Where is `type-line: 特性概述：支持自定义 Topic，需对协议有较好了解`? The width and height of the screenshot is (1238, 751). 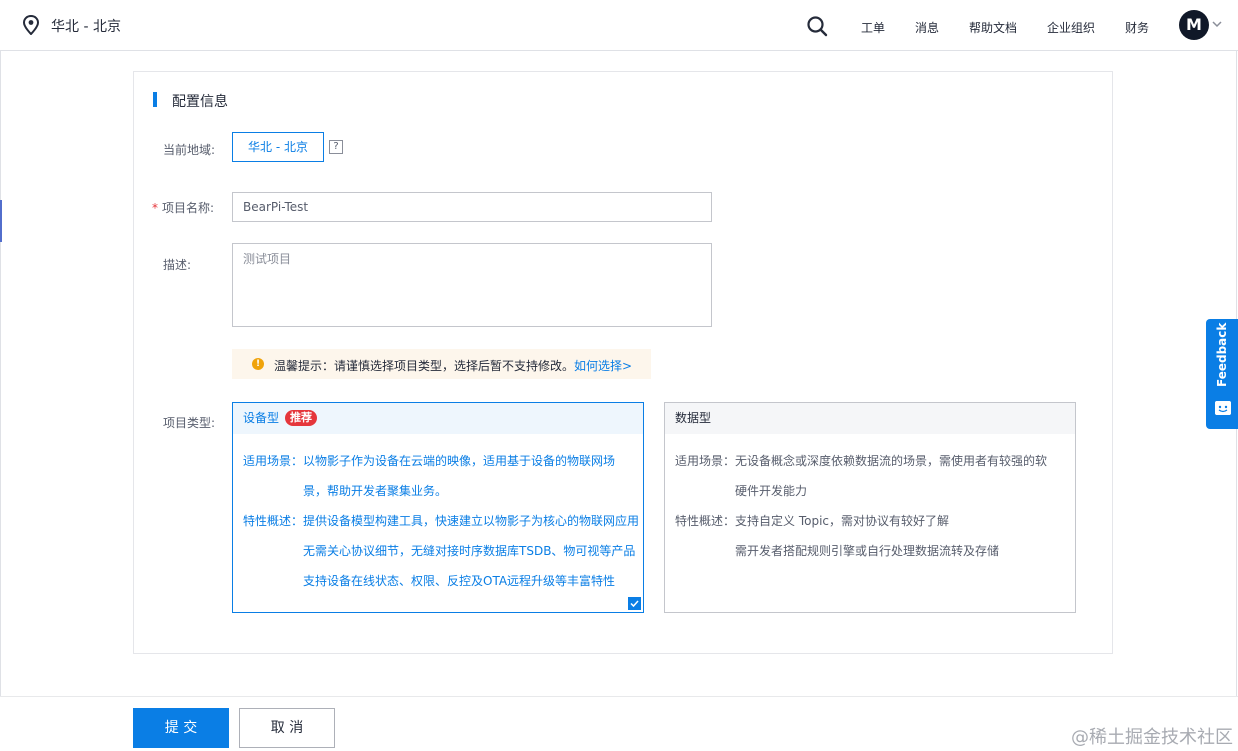
type-line: 特性概述：支持自定义 Topic，需对协议有较好了解 is located at coordinates (812, 521).